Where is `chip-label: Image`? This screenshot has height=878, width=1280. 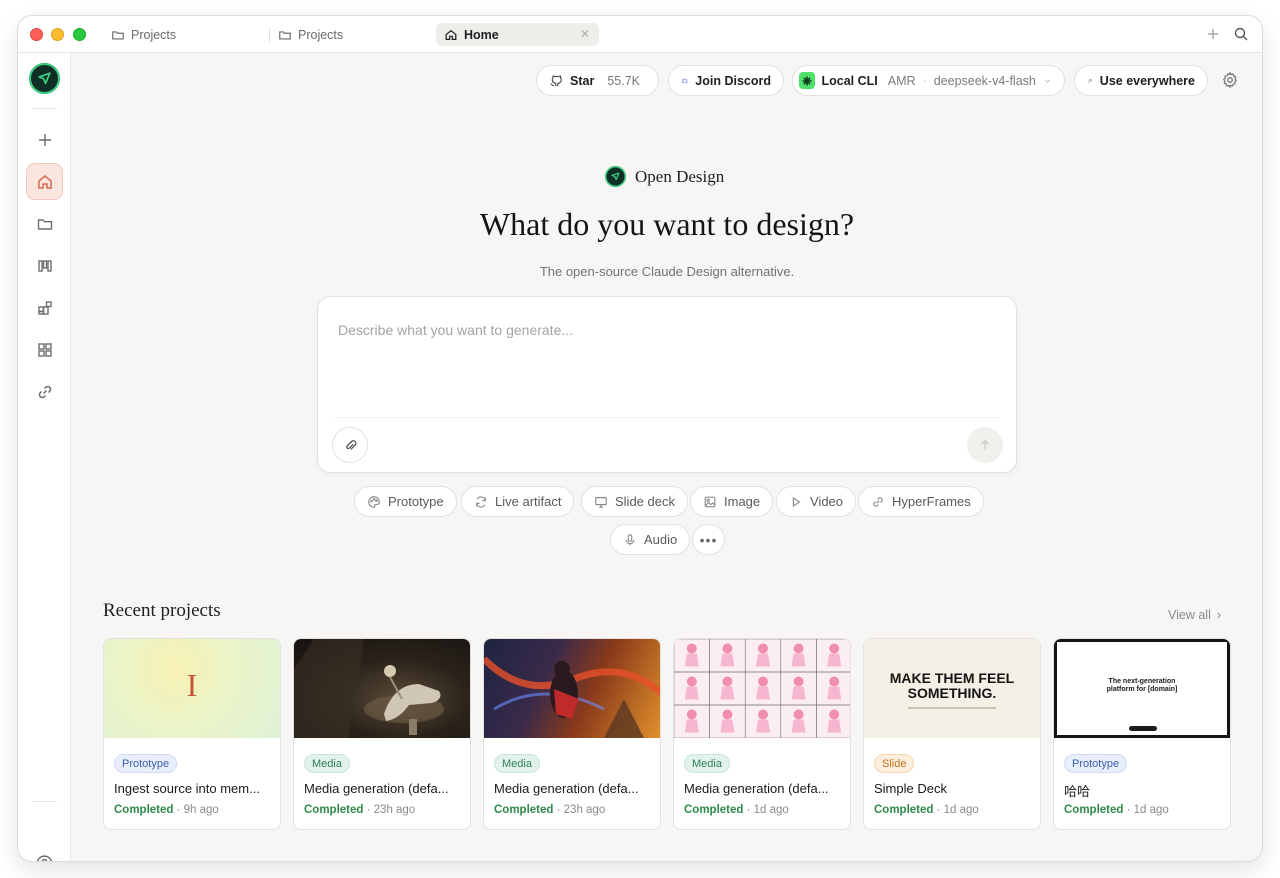
chip-label: Image is located at coordinates (742, 501).